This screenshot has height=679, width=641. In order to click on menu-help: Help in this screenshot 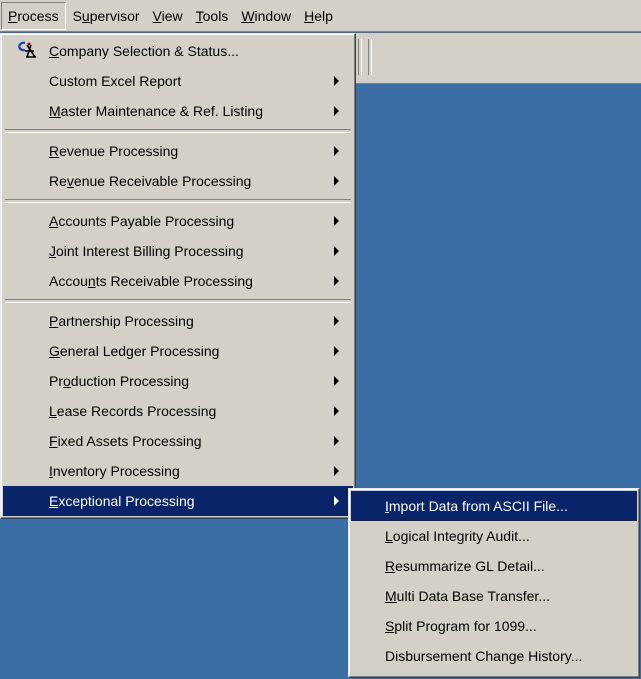, I will do `click(318, 16)`.